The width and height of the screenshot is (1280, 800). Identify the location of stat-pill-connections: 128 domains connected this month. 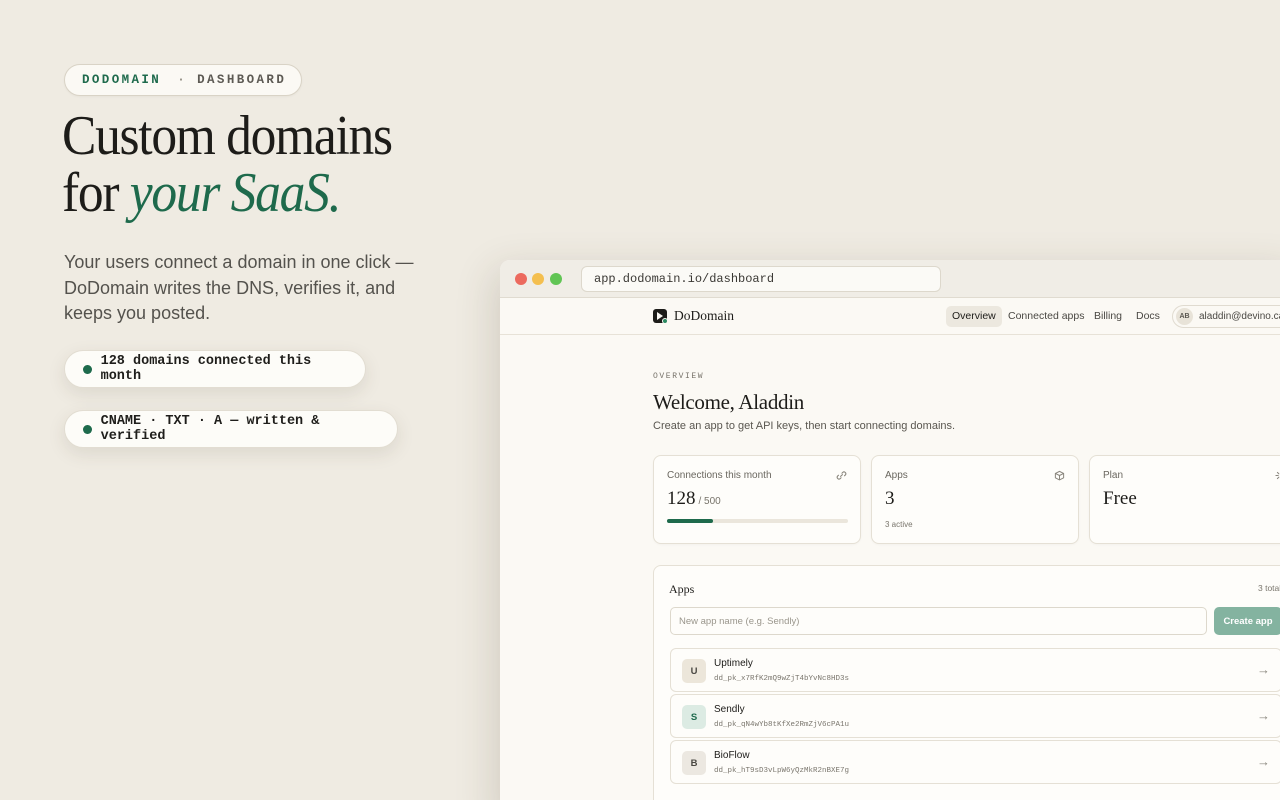
(215, 369).